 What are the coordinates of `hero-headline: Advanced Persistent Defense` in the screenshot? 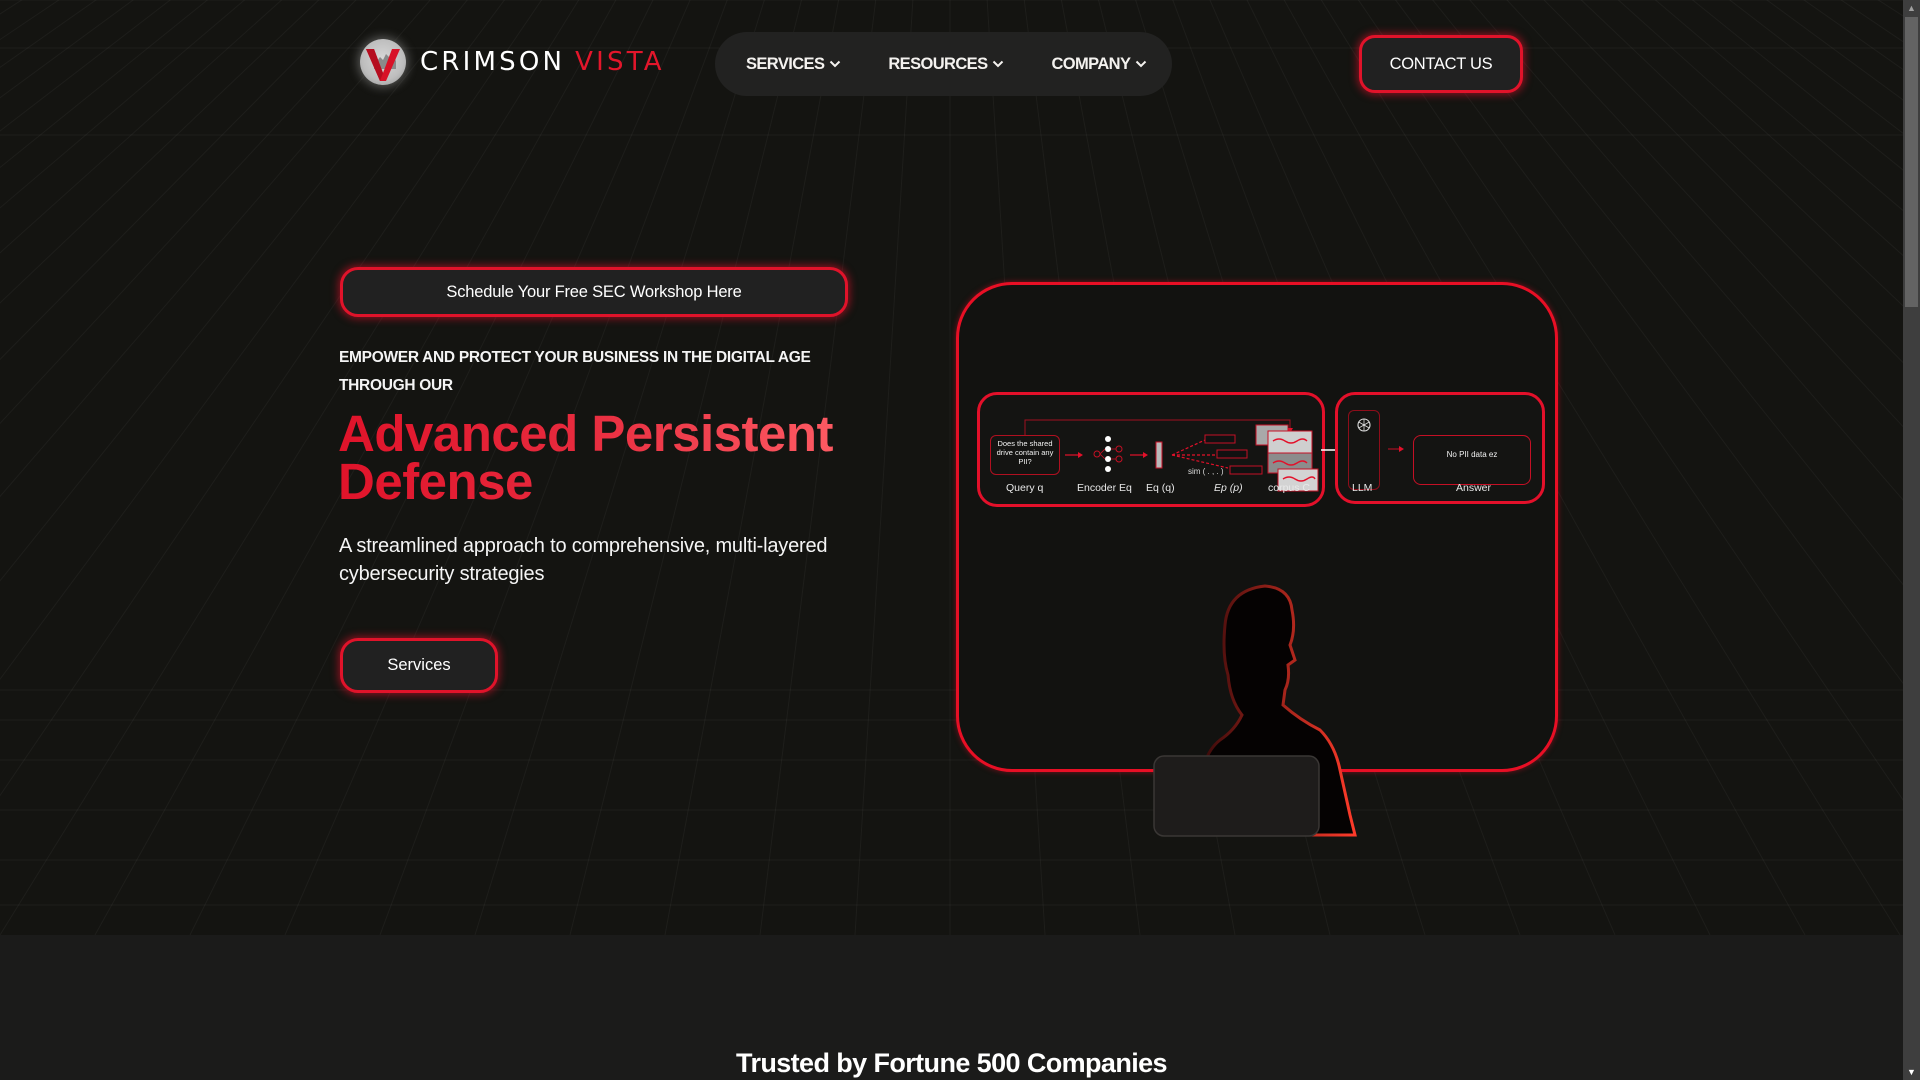 It's located at (598, 457).